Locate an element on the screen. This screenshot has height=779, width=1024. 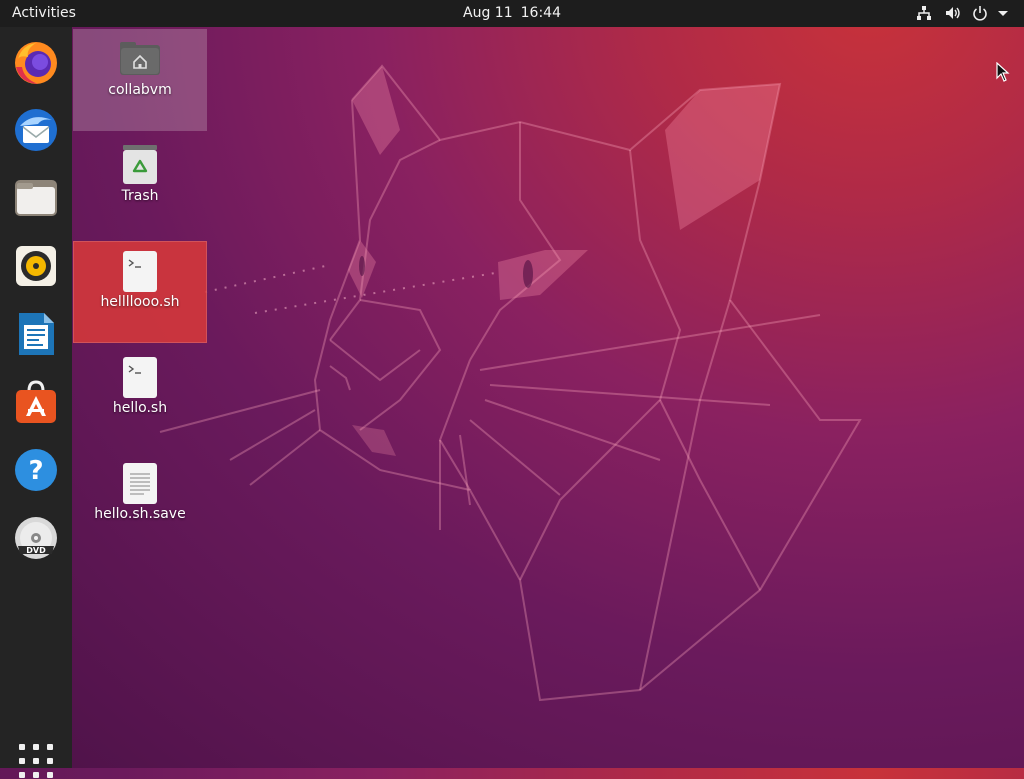
files-icon is located at coordinates (36, 198).